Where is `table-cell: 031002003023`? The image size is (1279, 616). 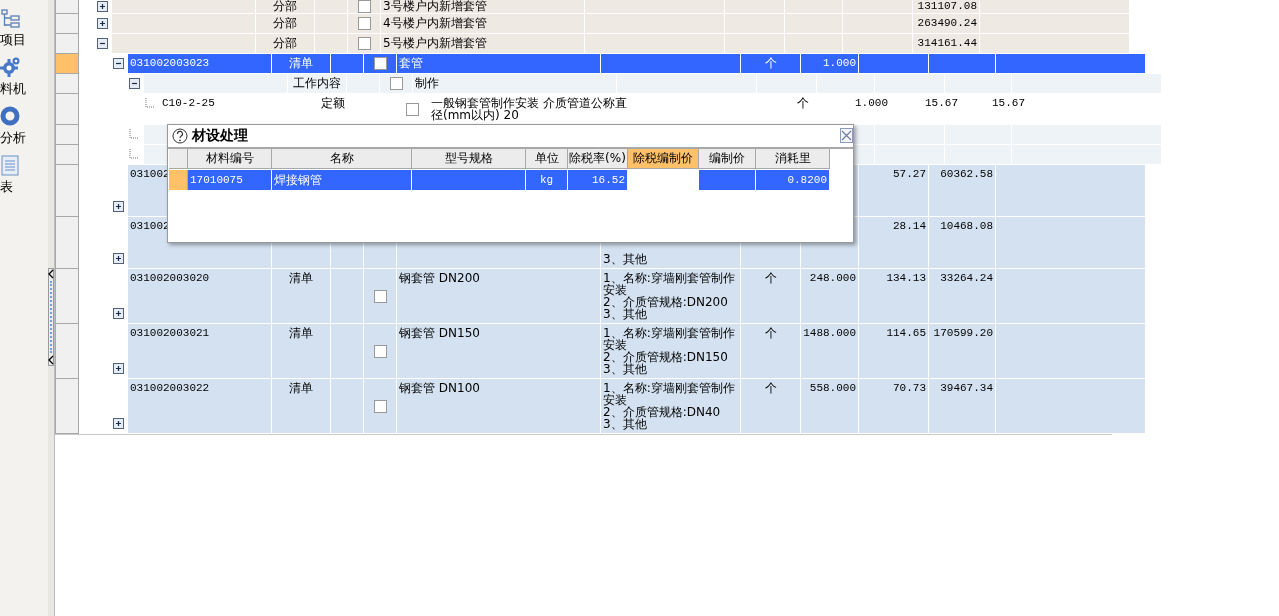
table-cell: 031002003023 is located at coordinates (200, 64).